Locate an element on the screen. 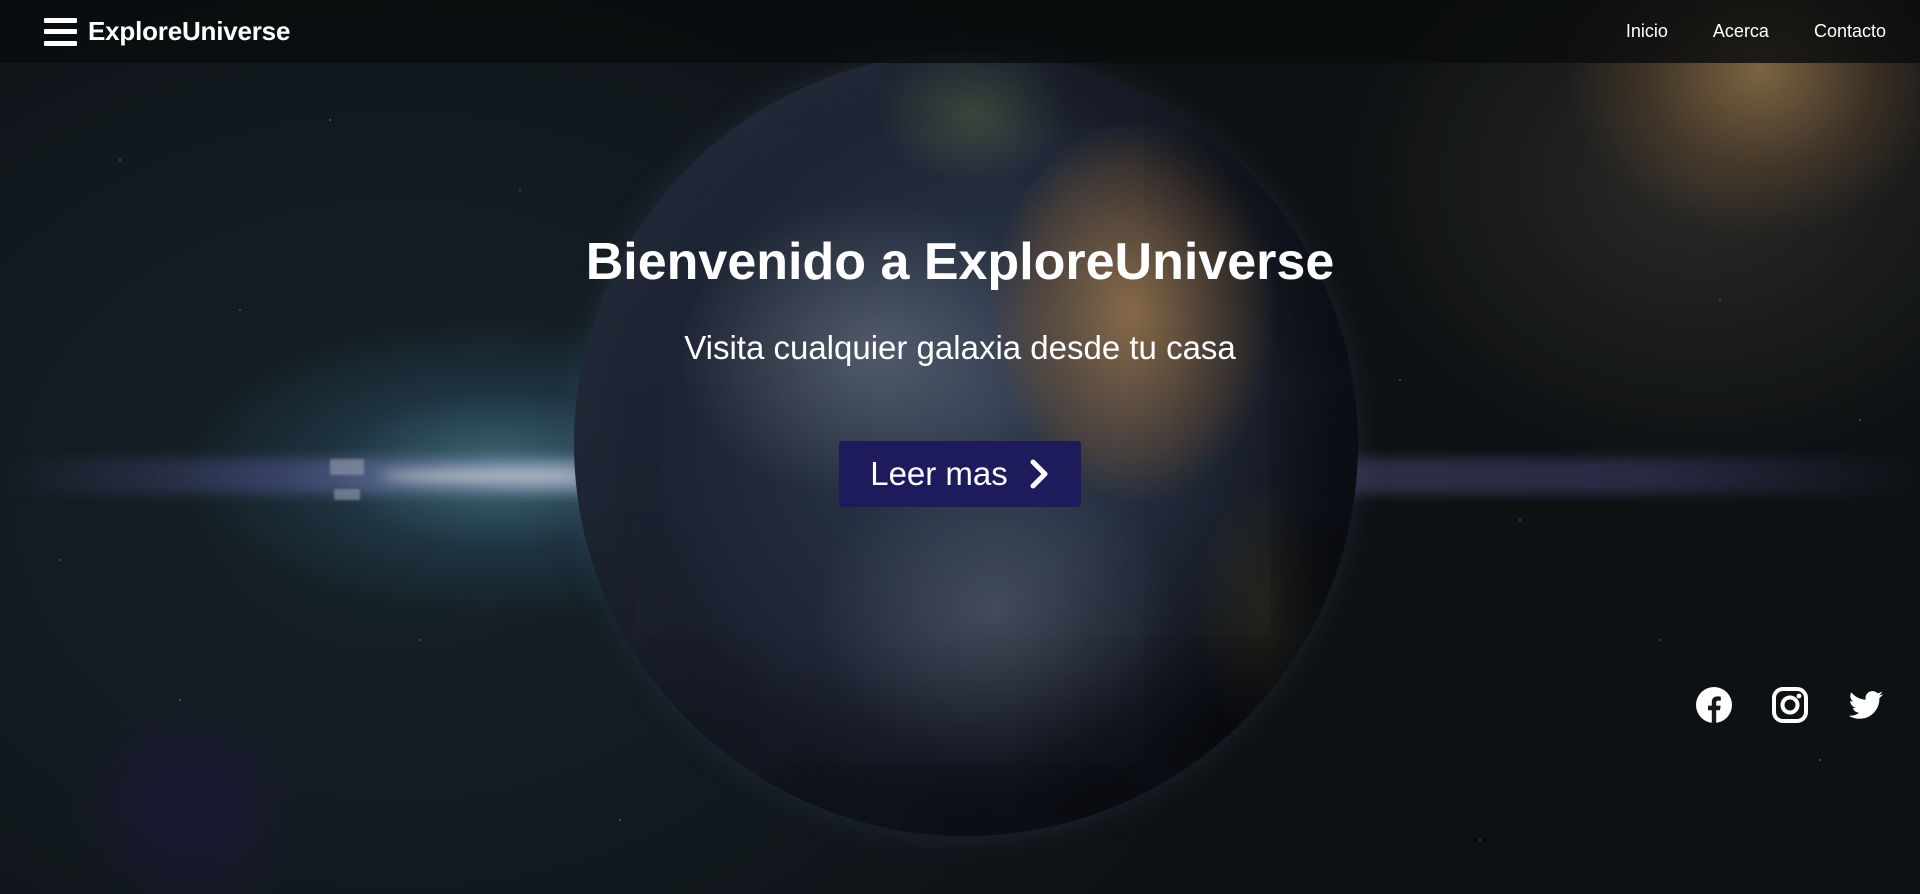  read-more-button: Leer mas is located at coordinates (960, 474).